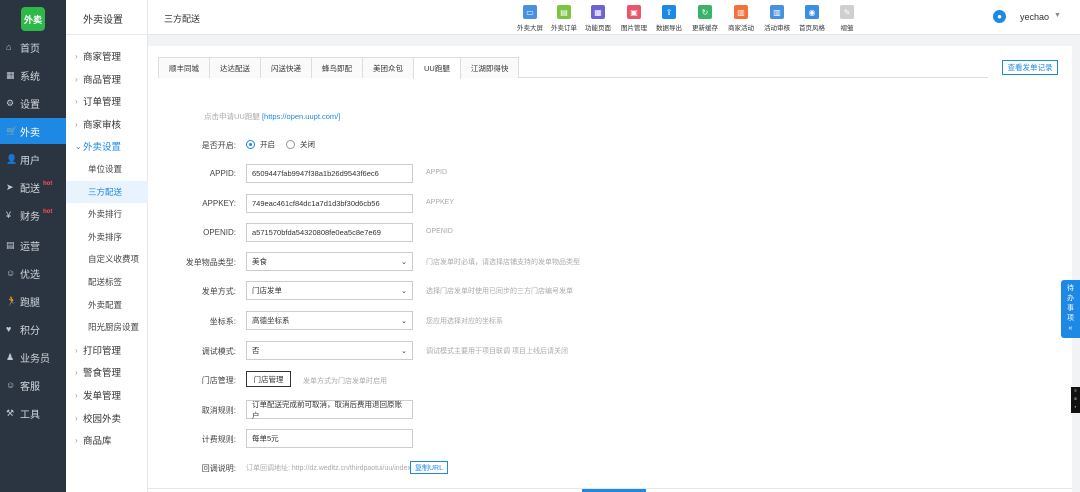 This screenshot has width=1080, height=492. What do you see at coordinates (33, 413) in the screenshot?
I see `nav-item-13: ⚒ 工具` at bounding box center [33, 413].